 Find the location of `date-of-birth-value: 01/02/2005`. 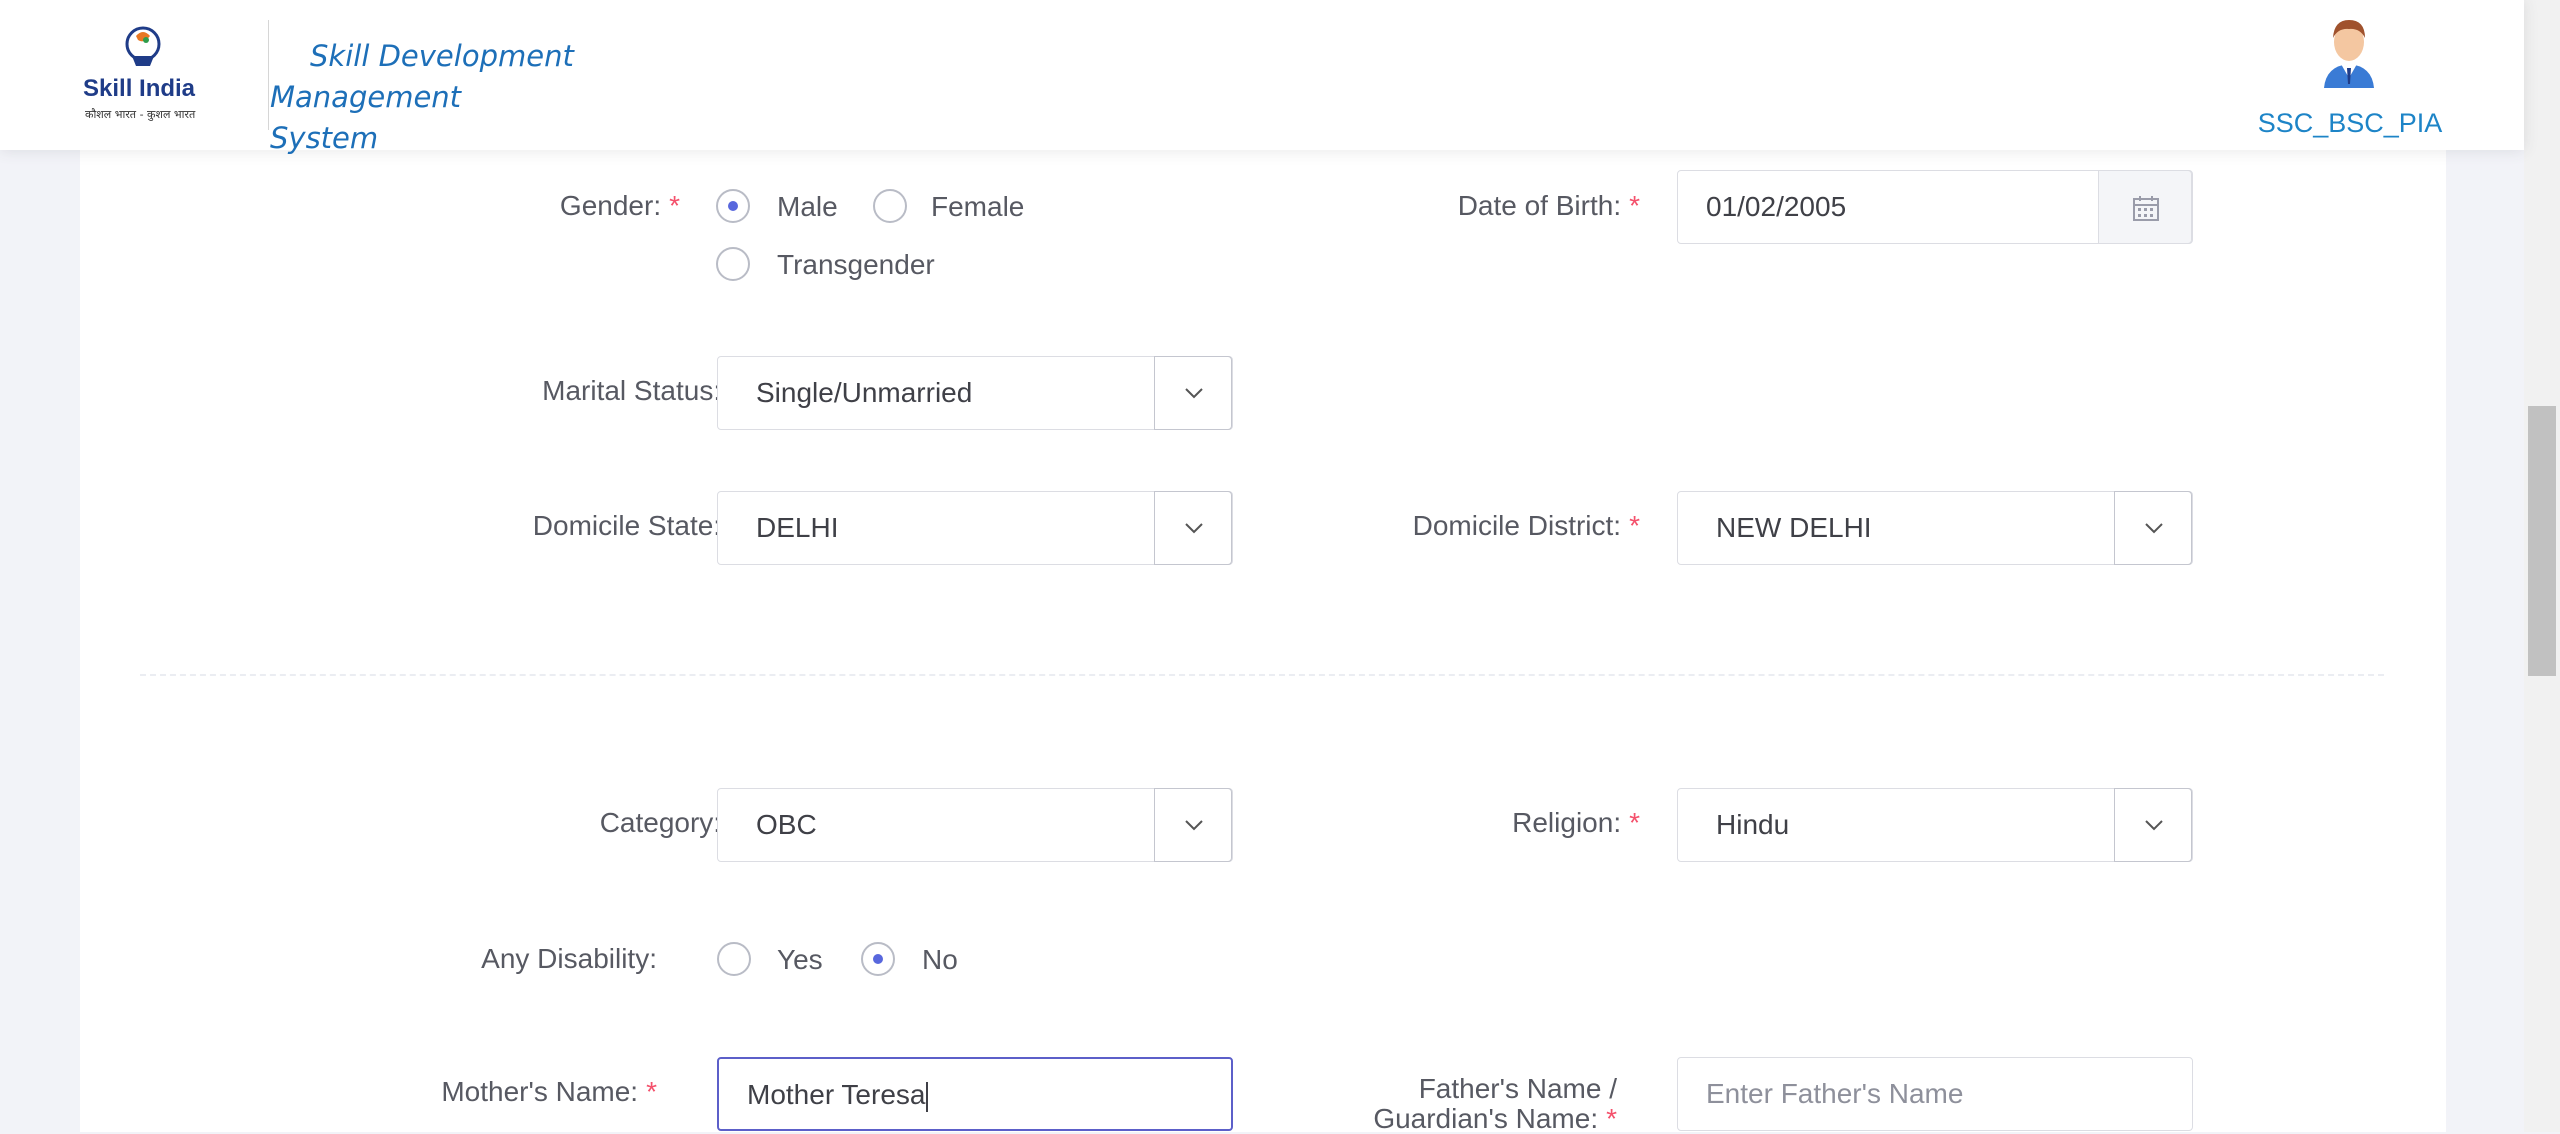

date-of-birth-value: 01/02/2005 is located at coordinates (1776, 206).